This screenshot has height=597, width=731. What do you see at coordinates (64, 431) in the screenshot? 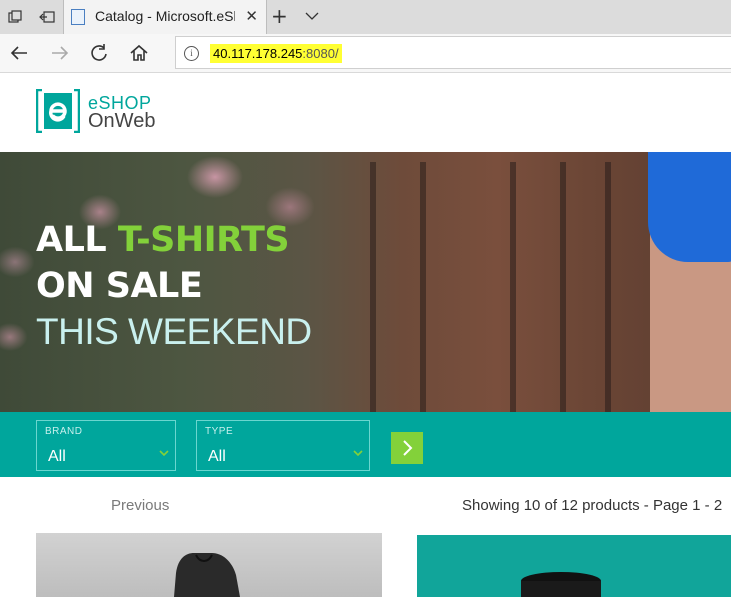
I see `brand-filter-label: BRAND` at bounding box center [64, 431].